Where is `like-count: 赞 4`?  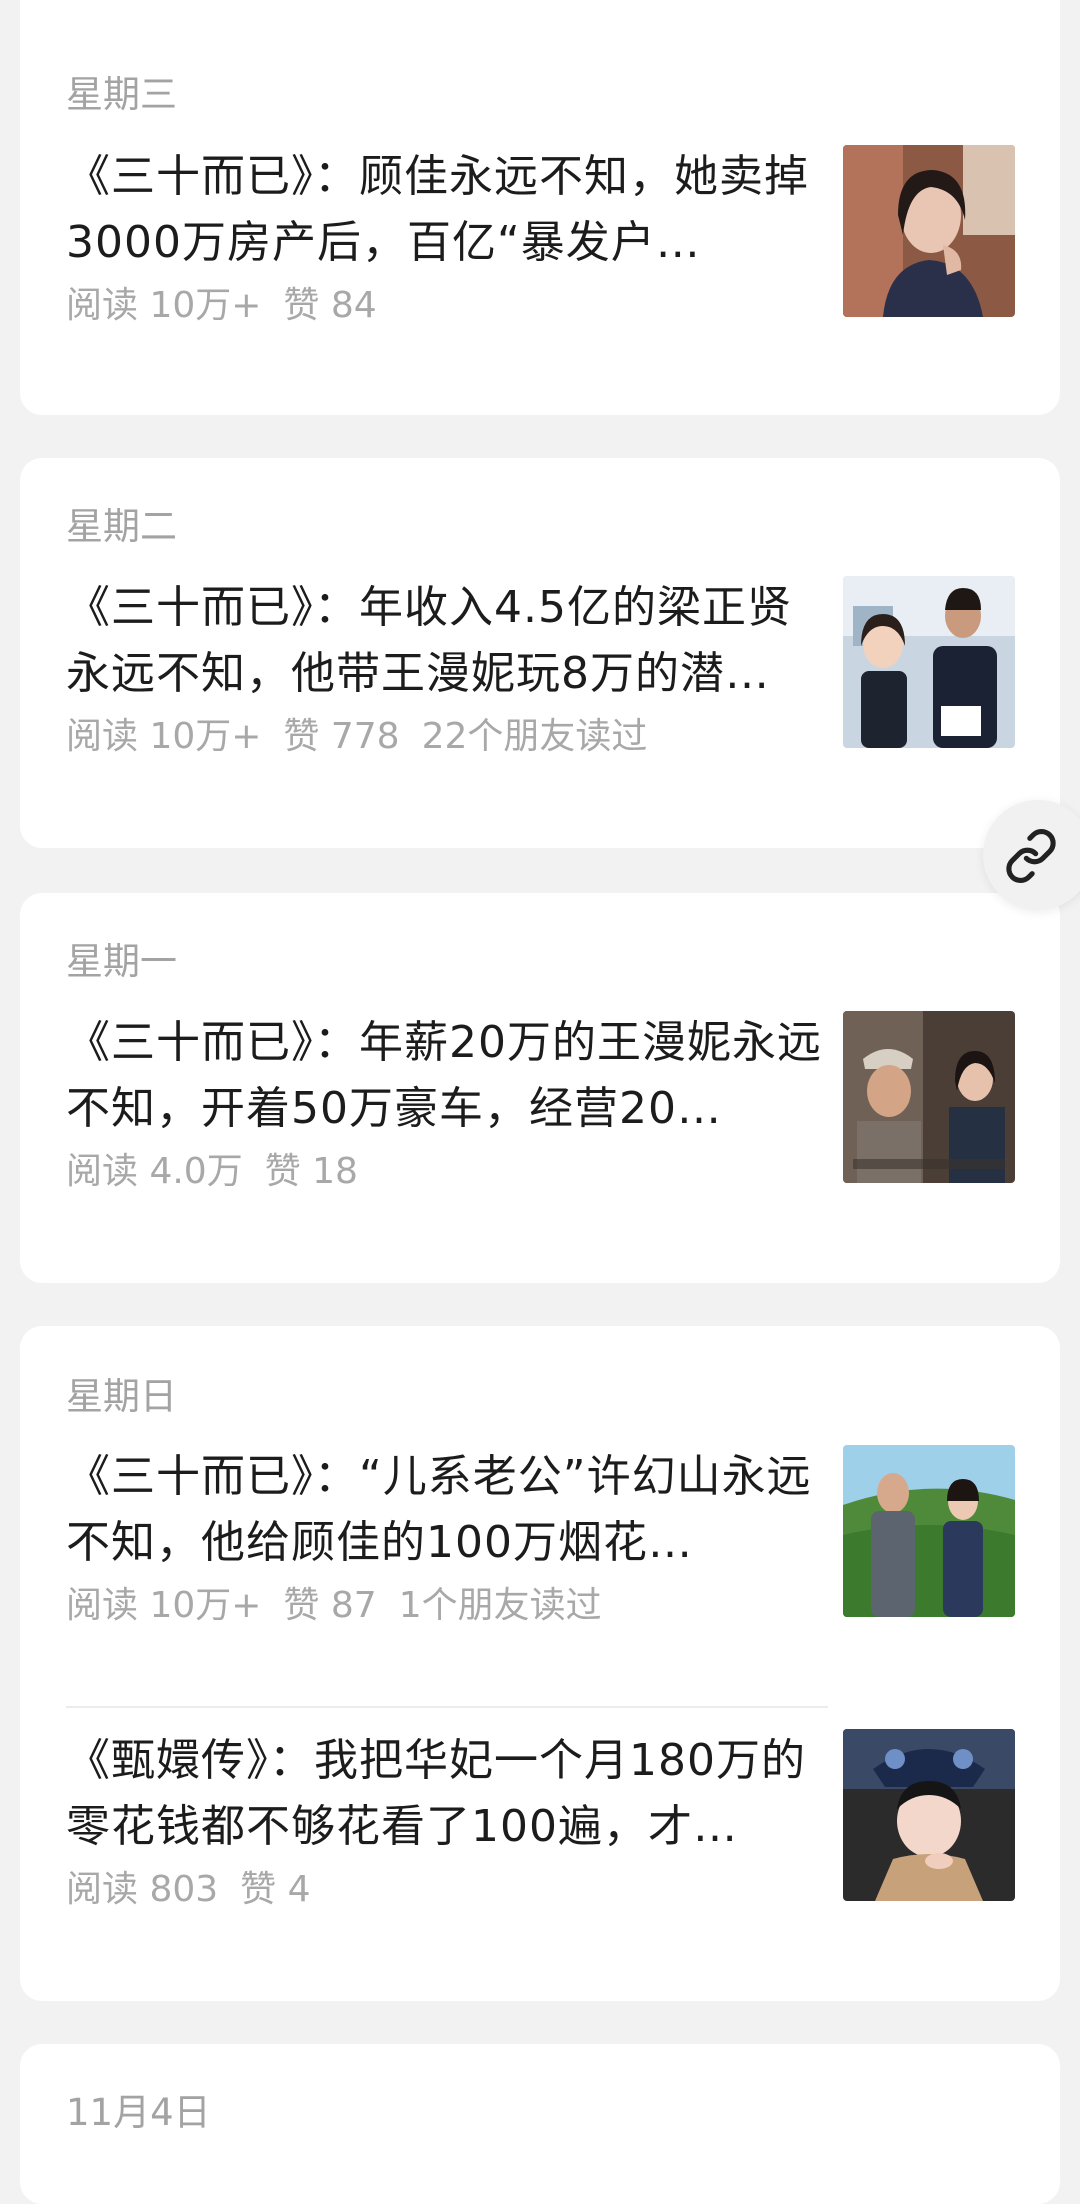
like-count: 赞 4 is located at coordinates (275, 1889).